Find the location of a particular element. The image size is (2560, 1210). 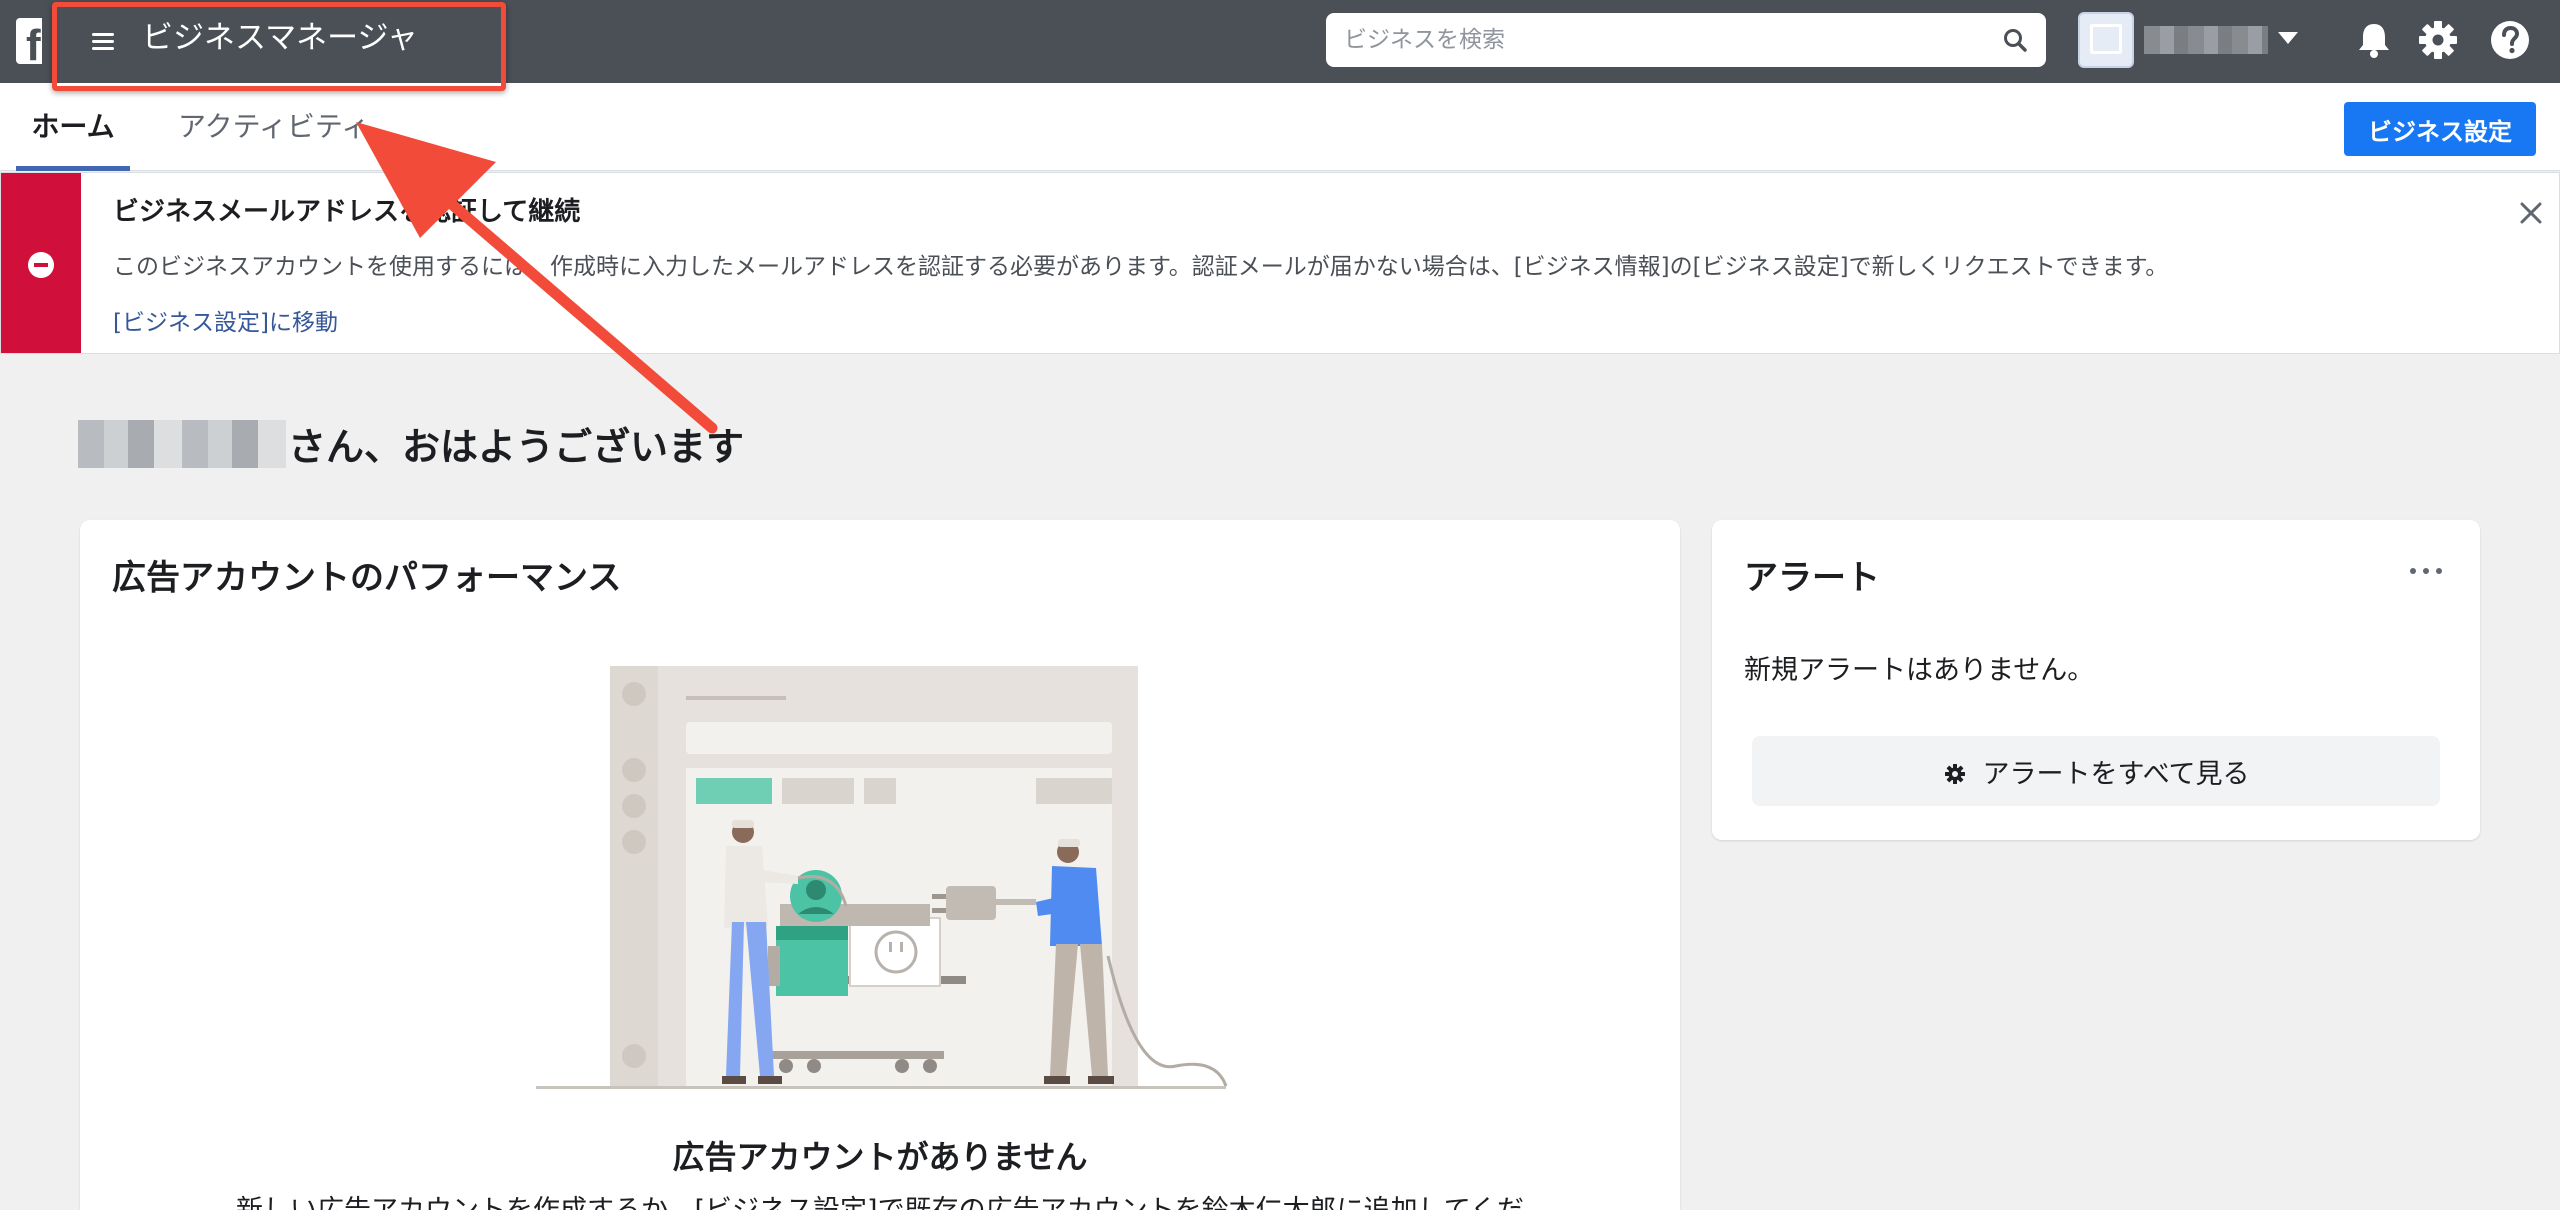

facebook-logo-icon: f is located at coordinates (29, 41).